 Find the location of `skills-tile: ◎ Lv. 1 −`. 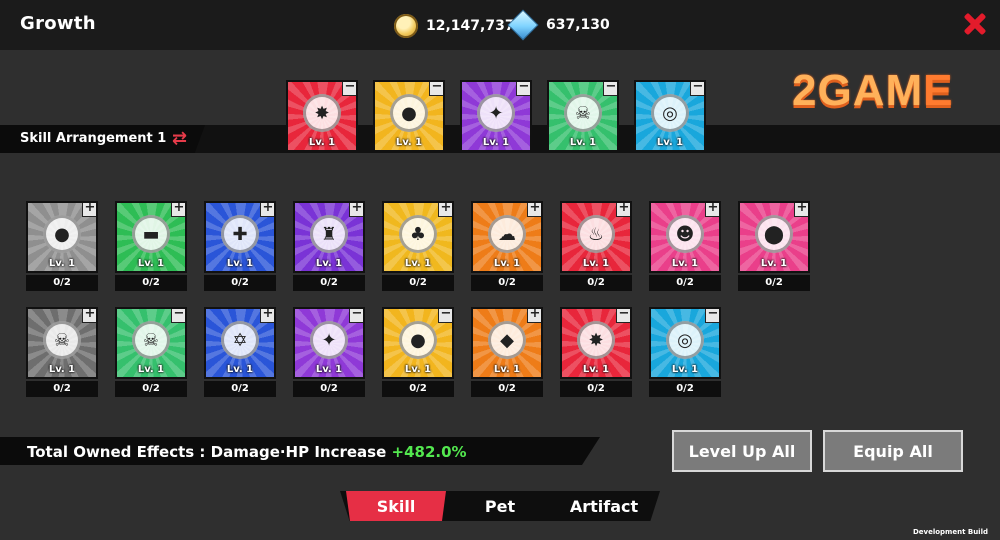

skills-tile: ◎ Lv. 1 − is located at coordinates (685, 343).